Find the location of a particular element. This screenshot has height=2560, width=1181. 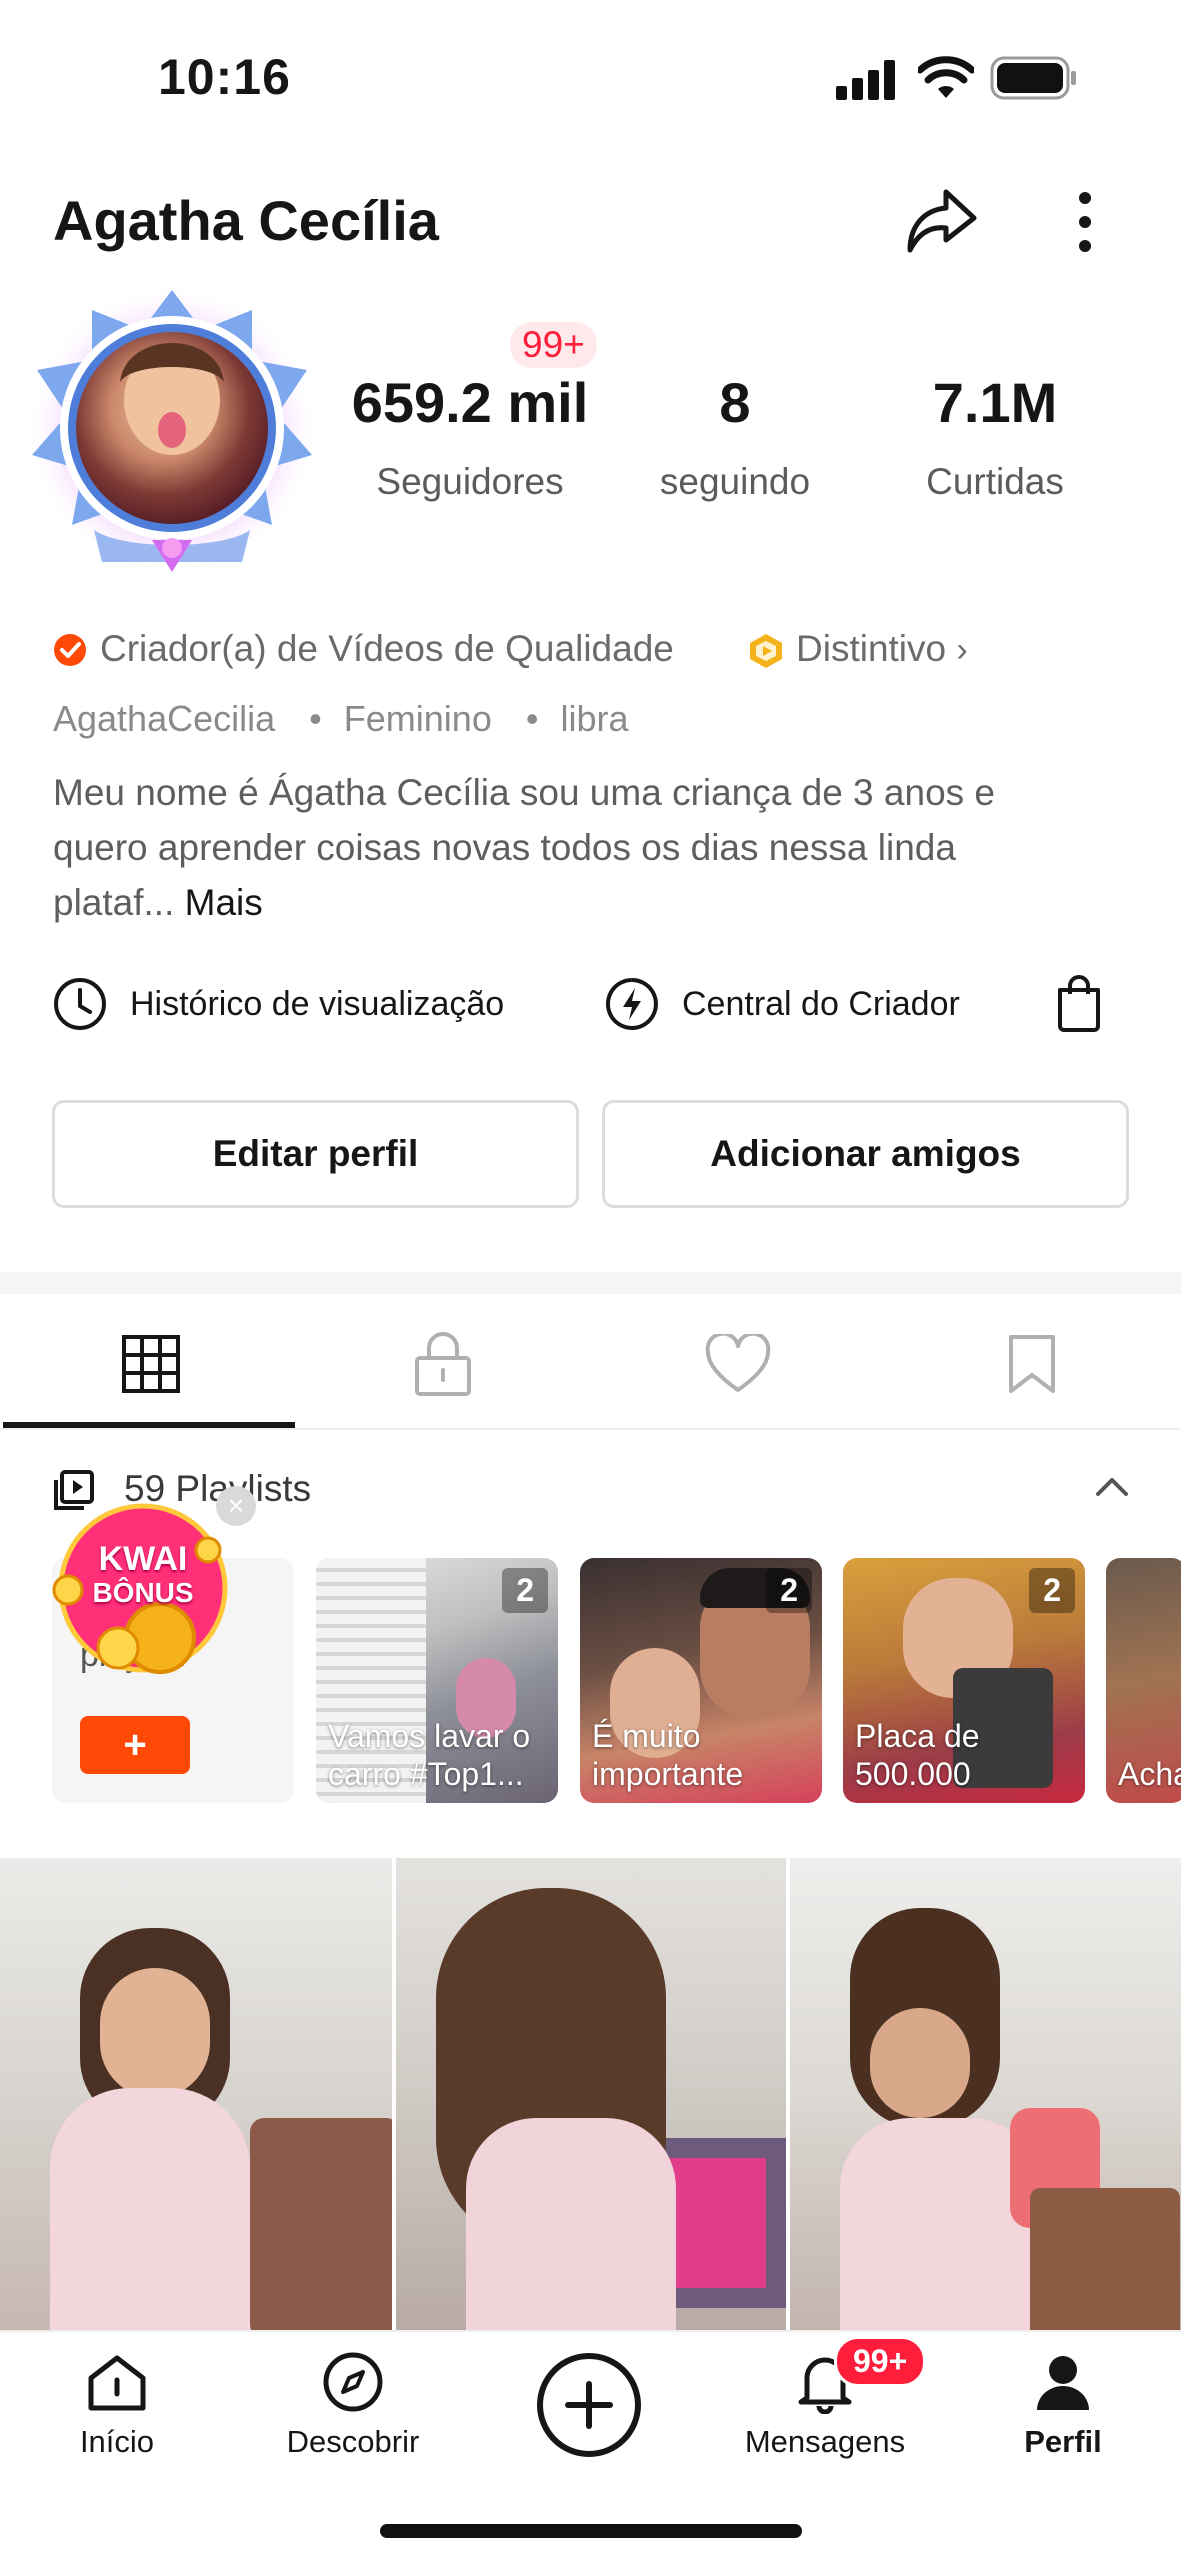

wifi-icon is located at coordinates (946, 77).